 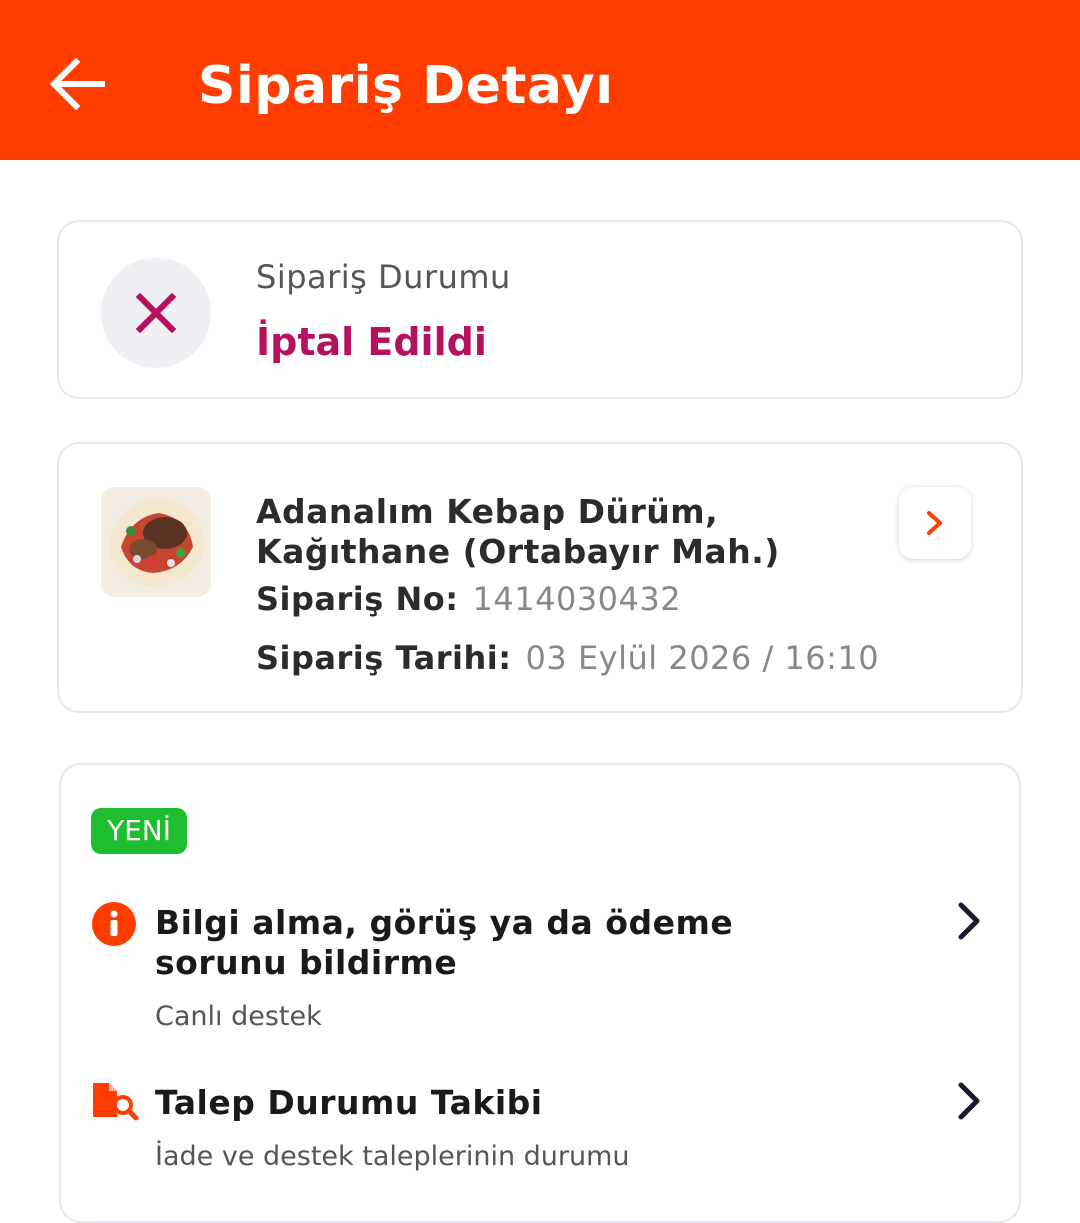 I want to click on order-date-row: Sipariş Tarihi: 03 Eylül 2026 / 16:10, so click(x=567, y=658).